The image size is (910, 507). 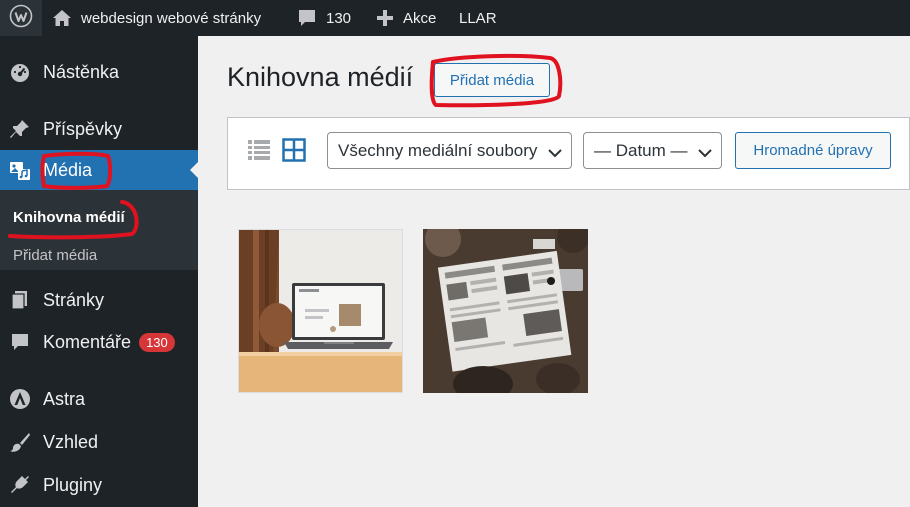 I want to click on bulk-edit-button: Hromadné úpravy, so click(x=813, y=150).